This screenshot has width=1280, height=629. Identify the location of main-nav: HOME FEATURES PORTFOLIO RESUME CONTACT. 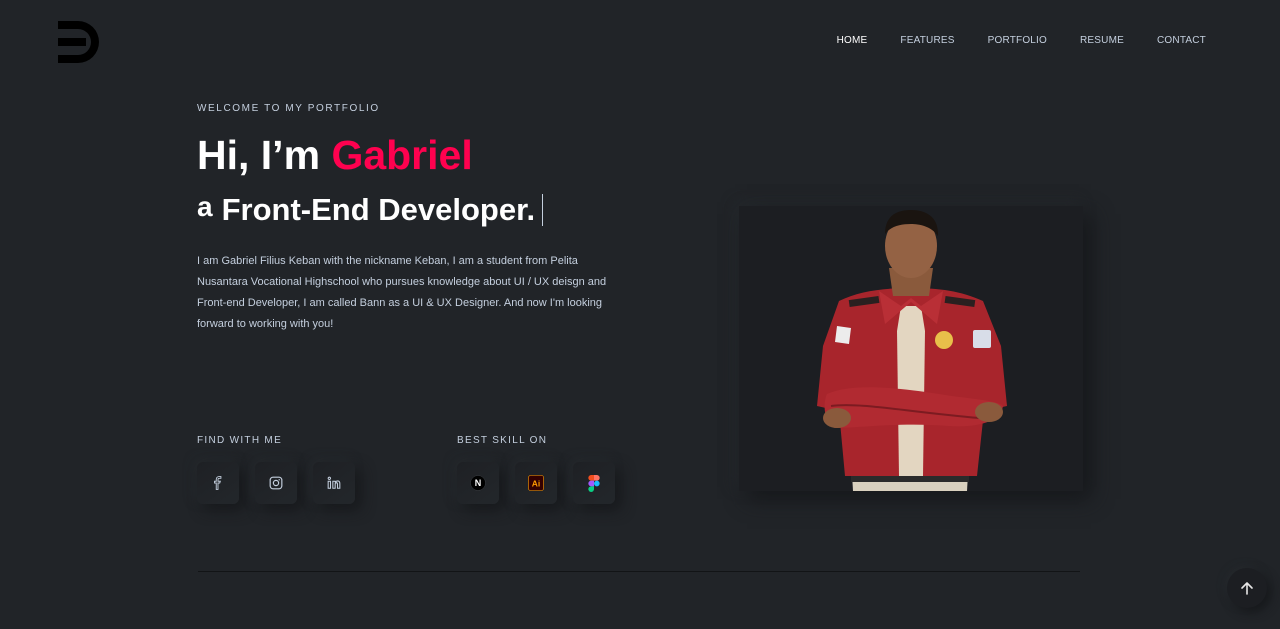
(1005, 40).